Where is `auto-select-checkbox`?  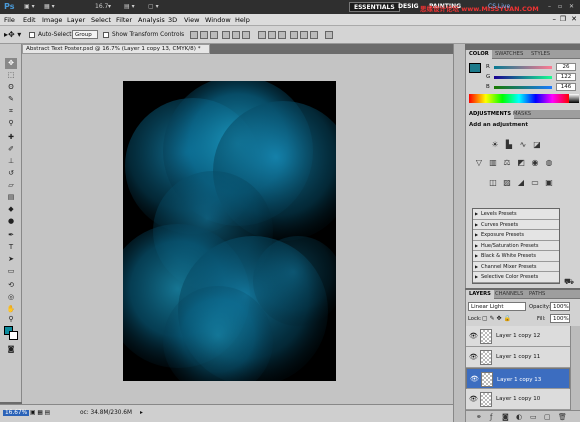
auto-select-checkbox is located at coordinates (32, 35).